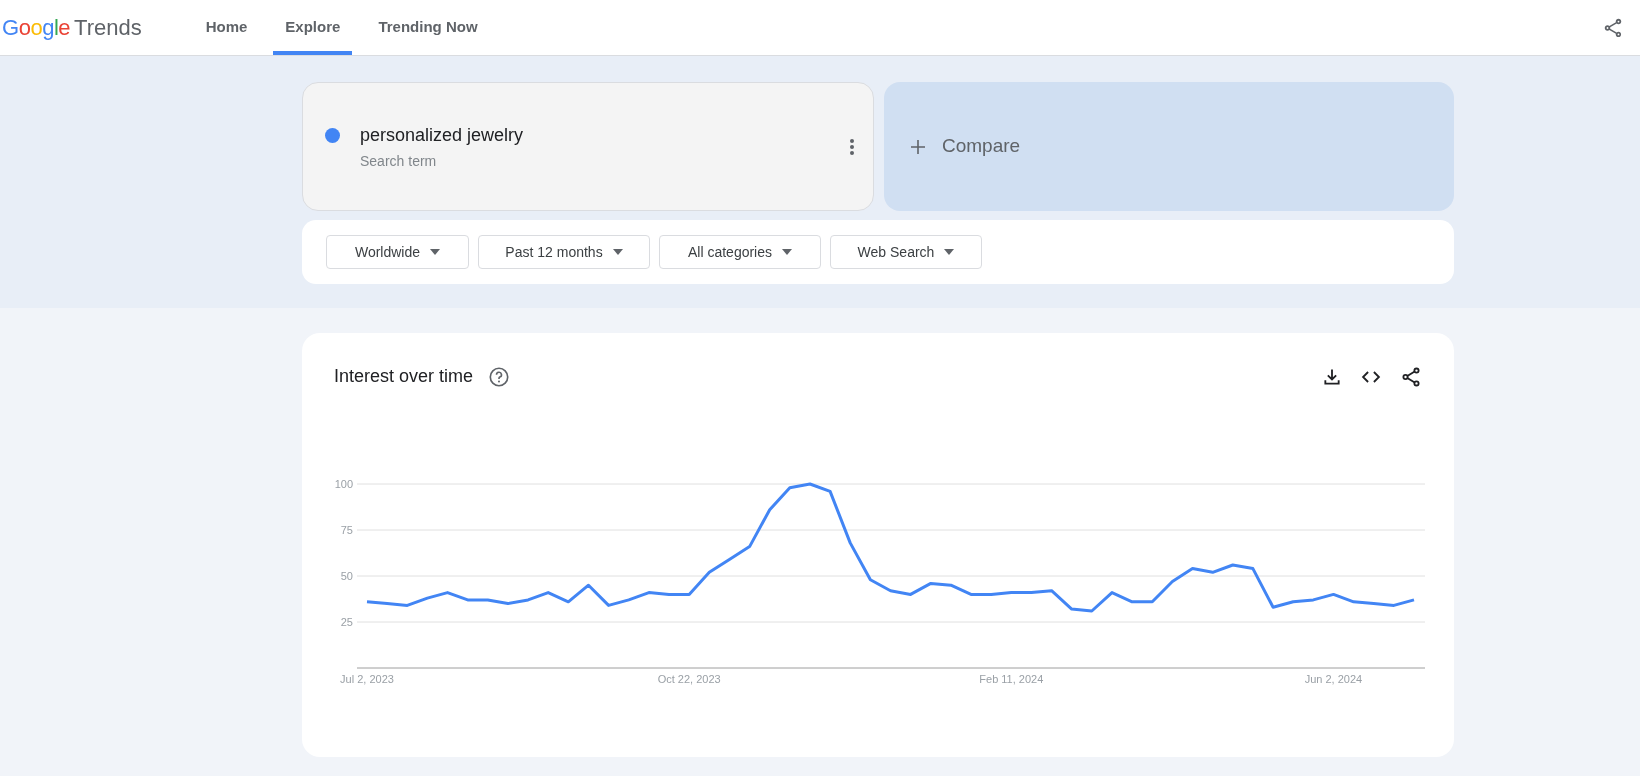 The width and height of the screenshot is (1640, 776). Describe the element at coordinates (564, 252) in the screenshot. I see `filter-dropdown: Past 12 months` at that location.